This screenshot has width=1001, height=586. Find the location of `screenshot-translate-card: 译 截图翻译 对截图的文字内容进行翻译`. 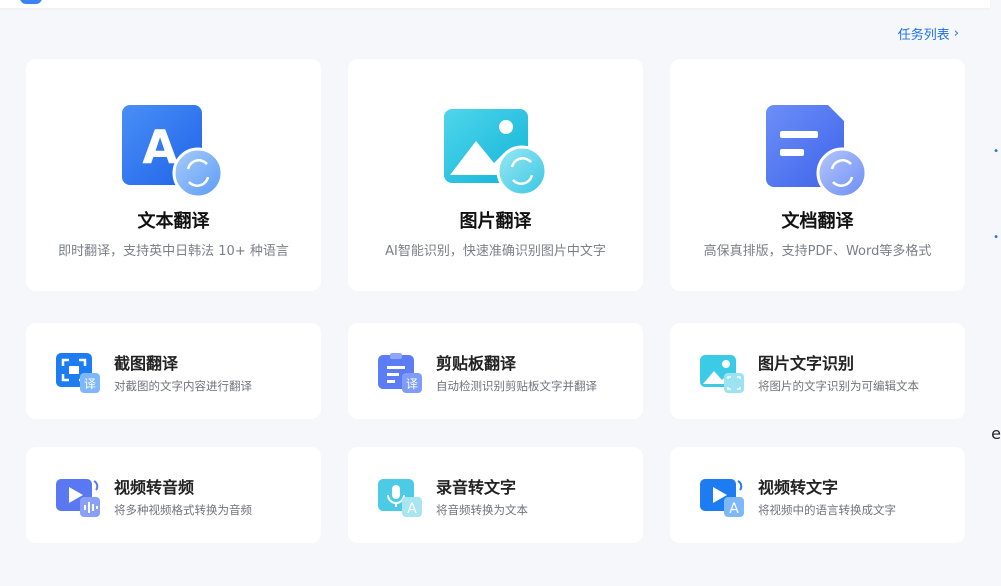

screenshot-translate-card: 译 截图翻译 对截图的文字内容进行翻译 is located at coordinates (173, 371).